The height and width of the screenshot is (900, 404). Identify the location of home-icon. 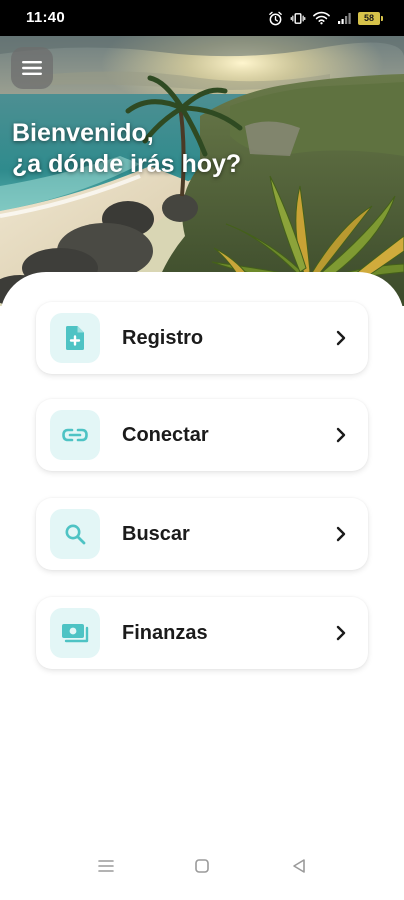
(202, 866).